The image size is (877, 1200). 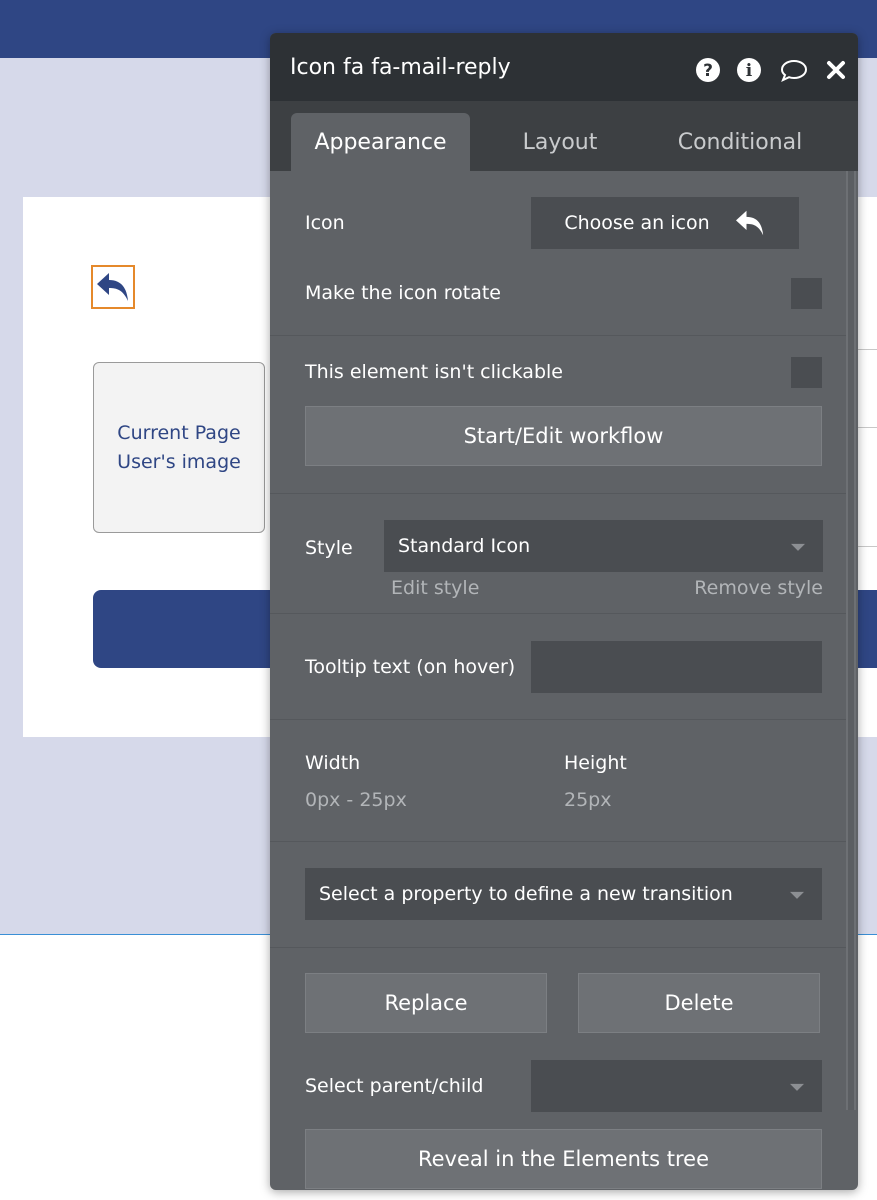 What do you see at coordinates (329, 548) in the screenshot?
I see `style-label: Style` at bounding box center [329, 548].